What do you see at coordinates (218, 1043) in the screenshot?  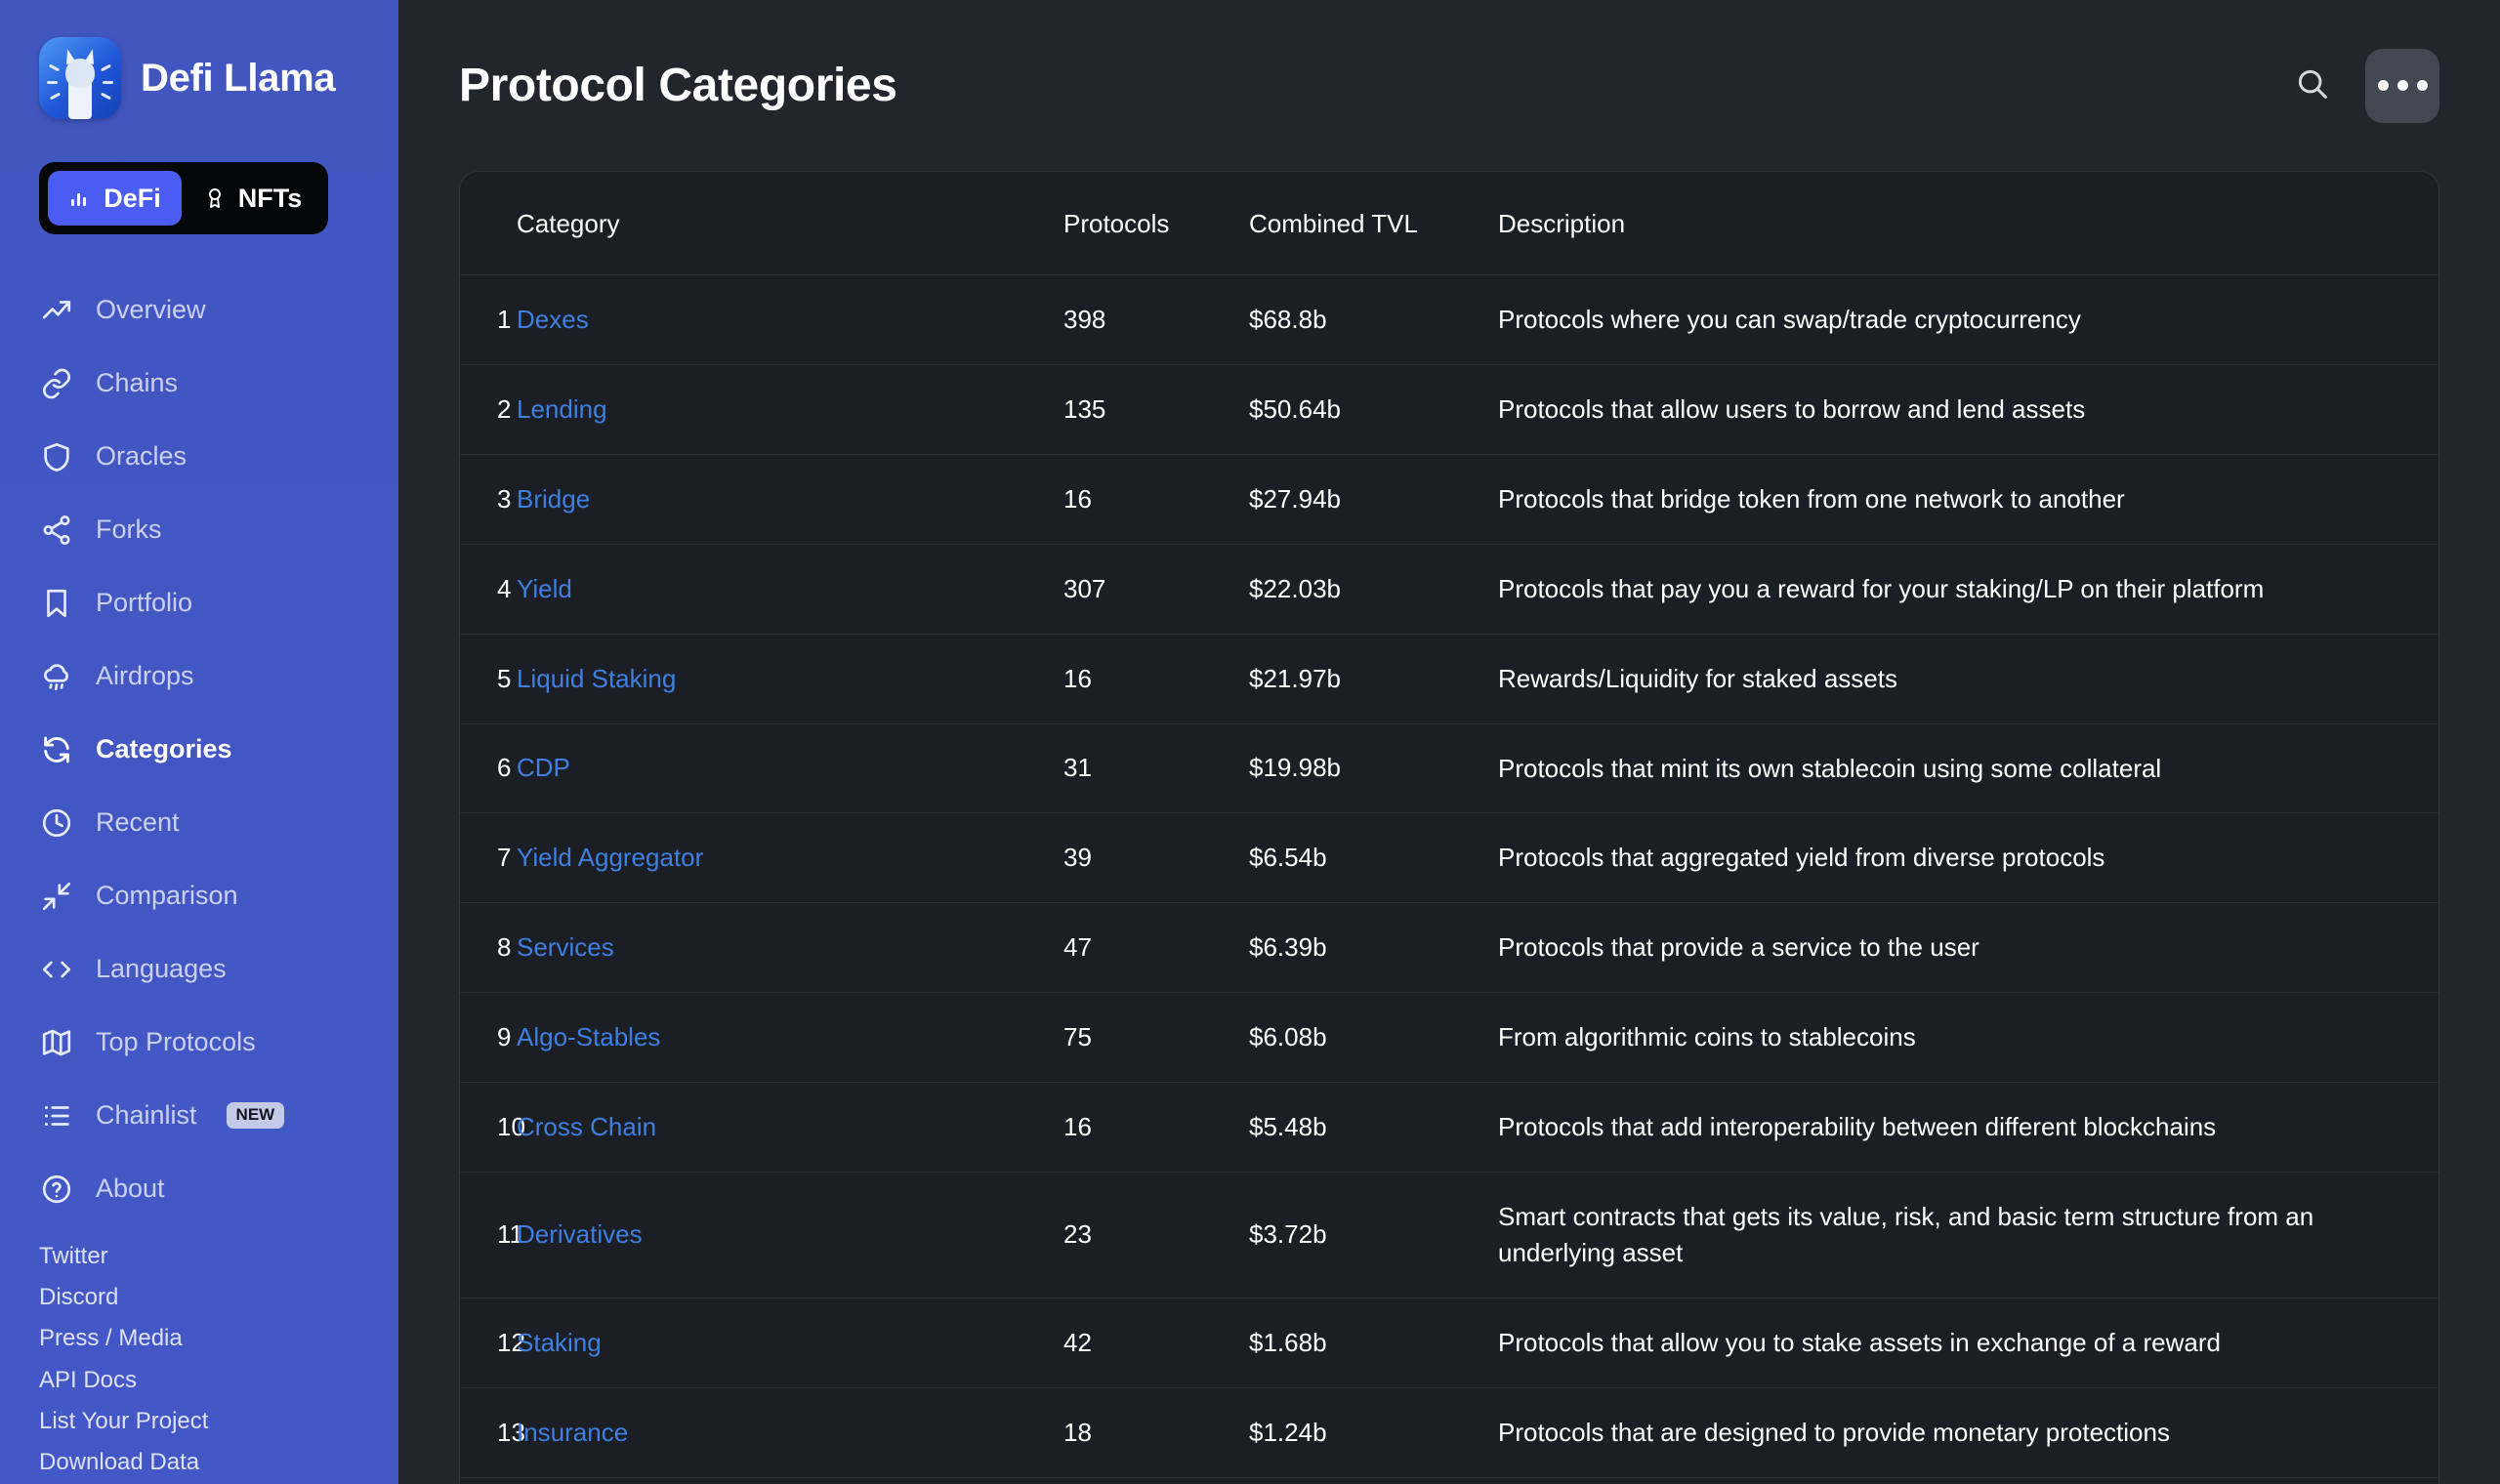 I see `sidebar-item-top-protocols: Top Protocols` at bounding box center [218, 1043].